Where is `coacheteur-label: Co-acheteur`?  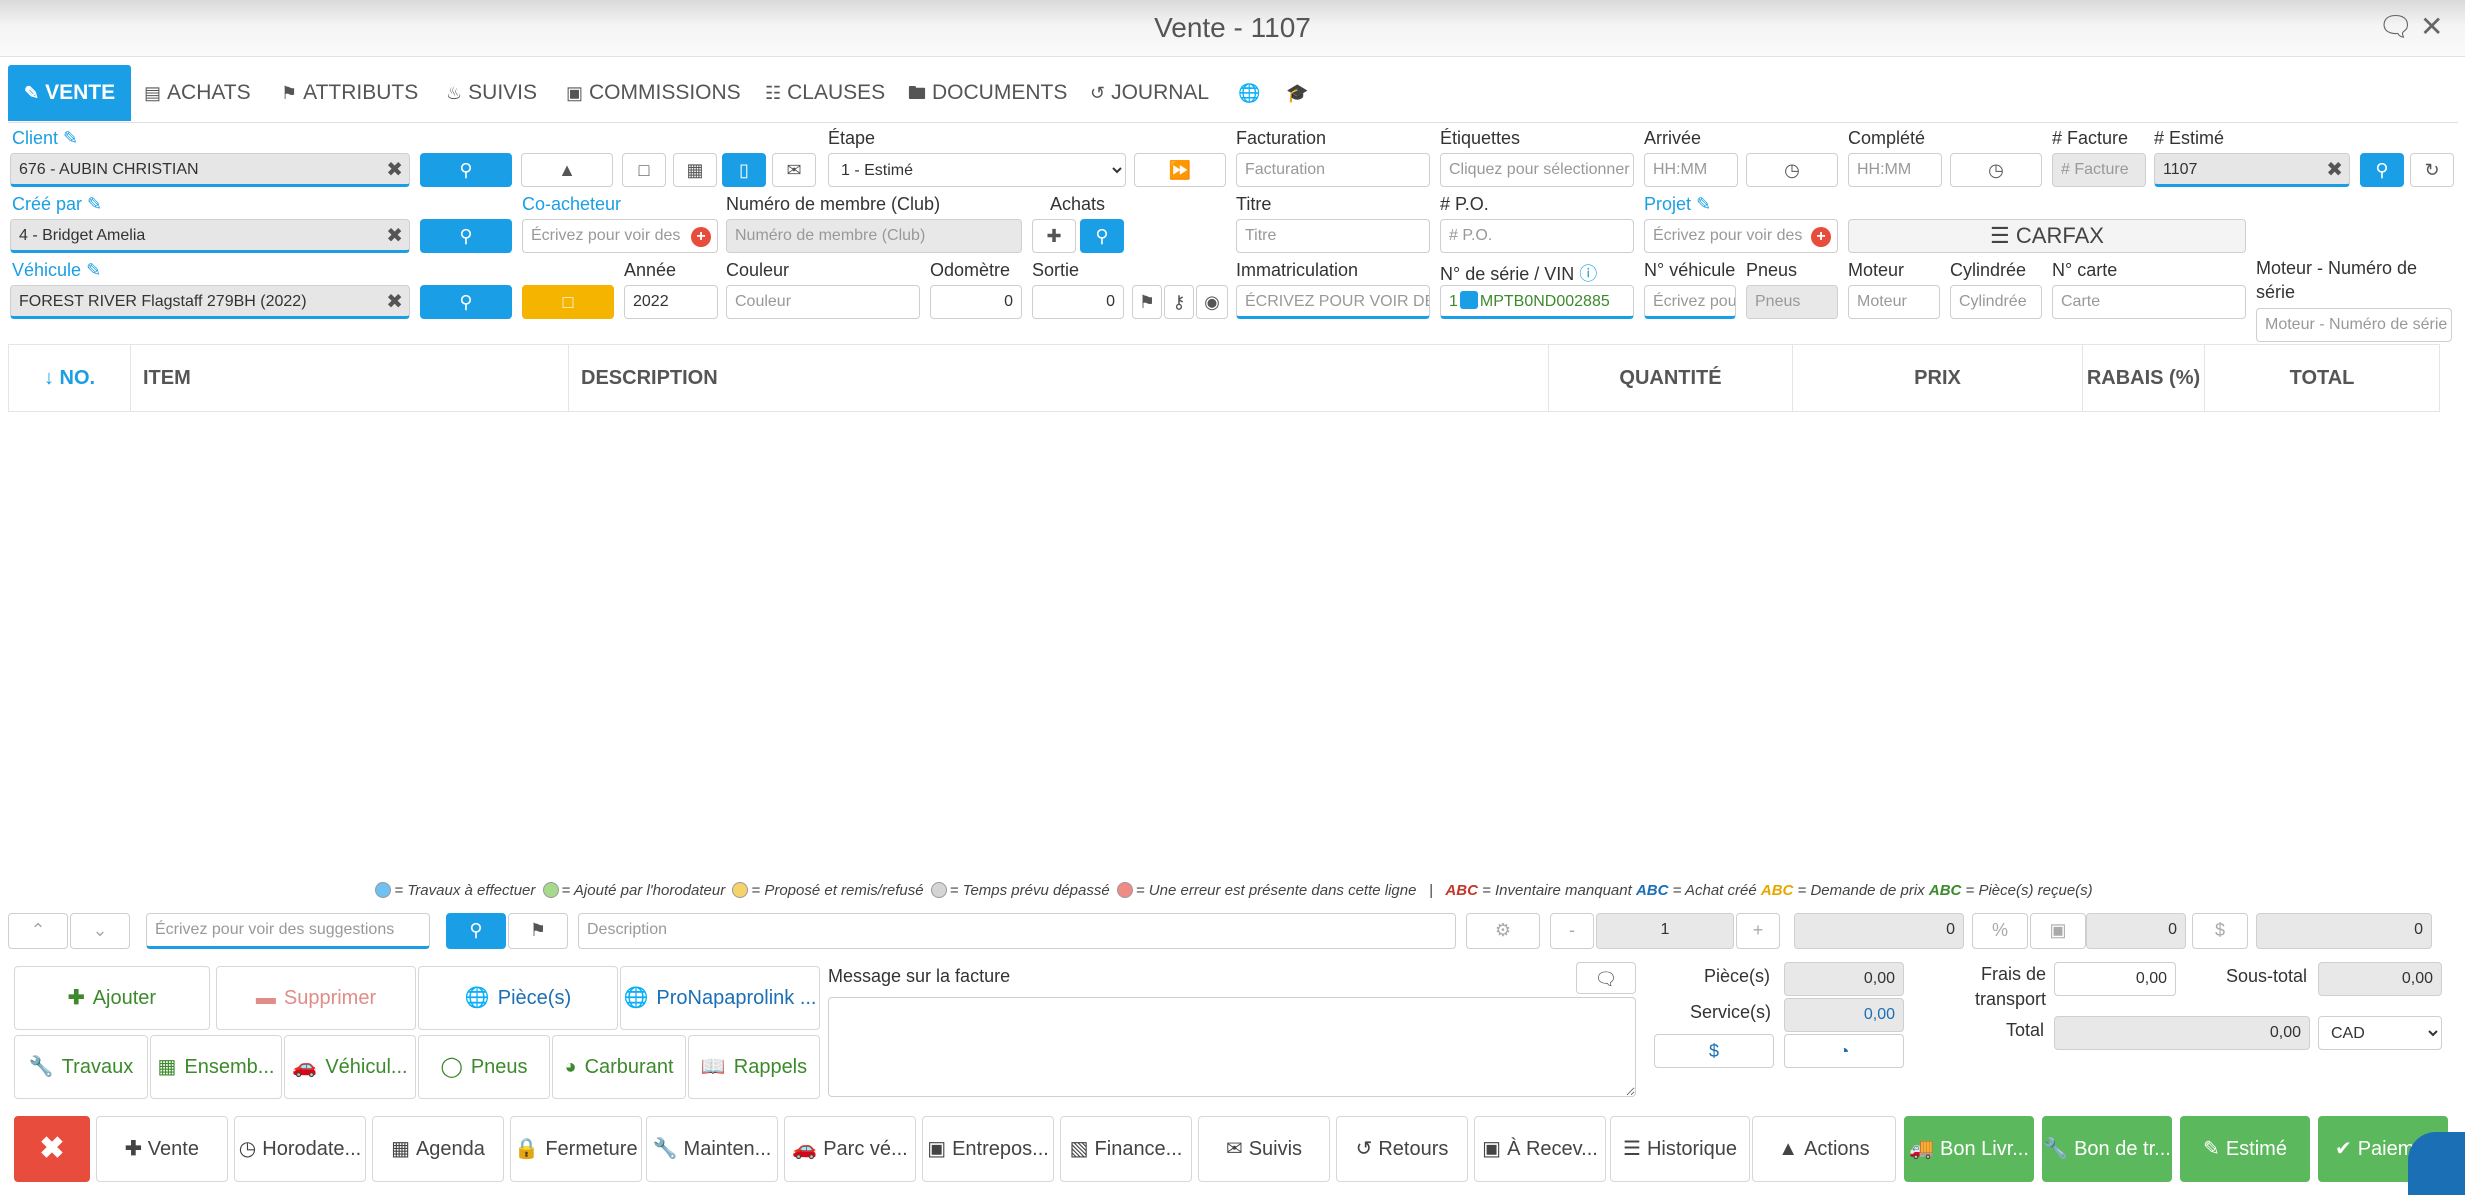 coacheteur-label: Co-acheteur is located at coordinates (571, 204).